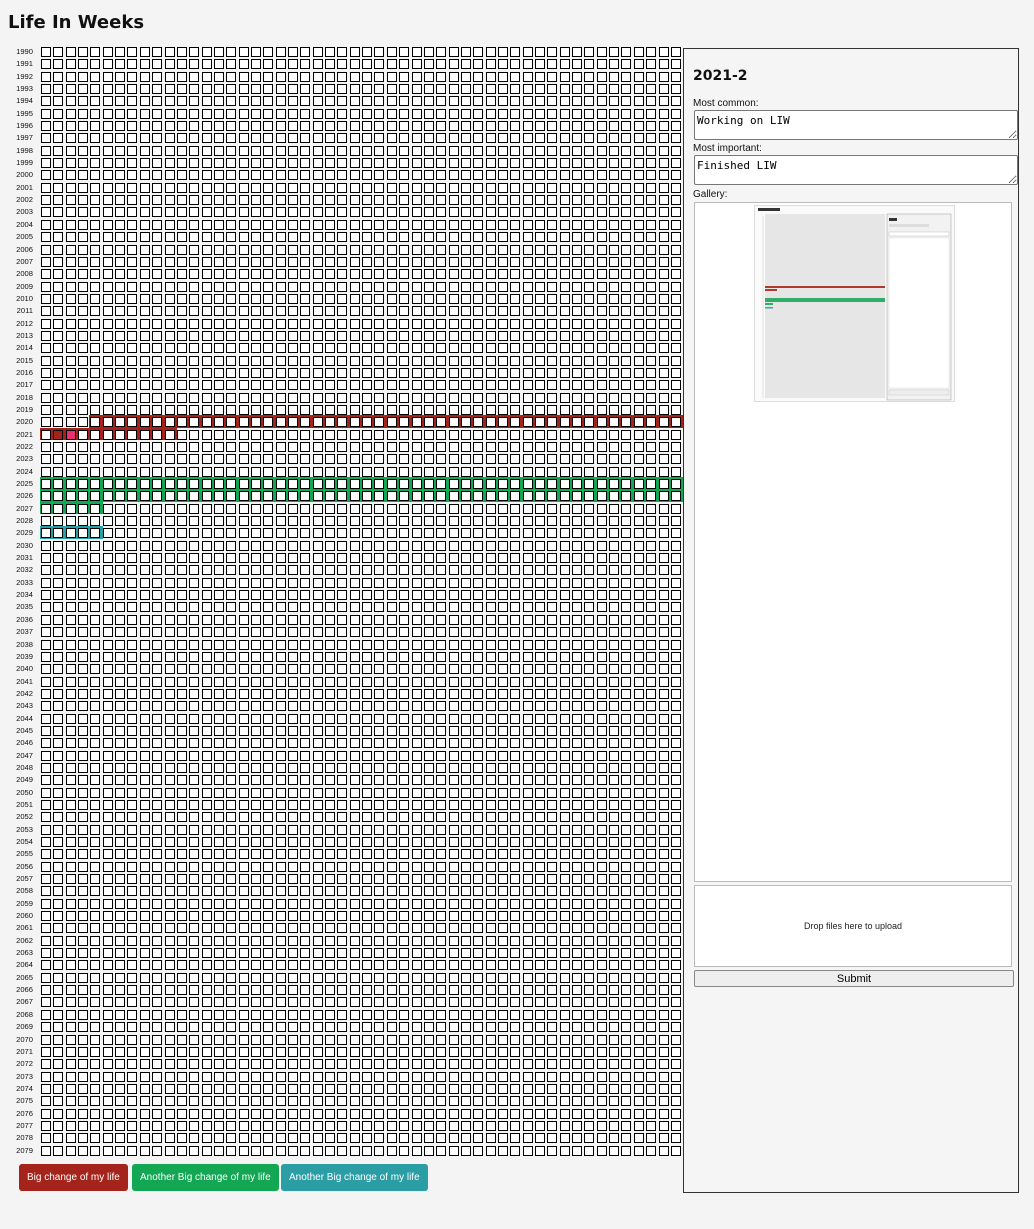  I want to click on most-important-field, so click(856, 170).